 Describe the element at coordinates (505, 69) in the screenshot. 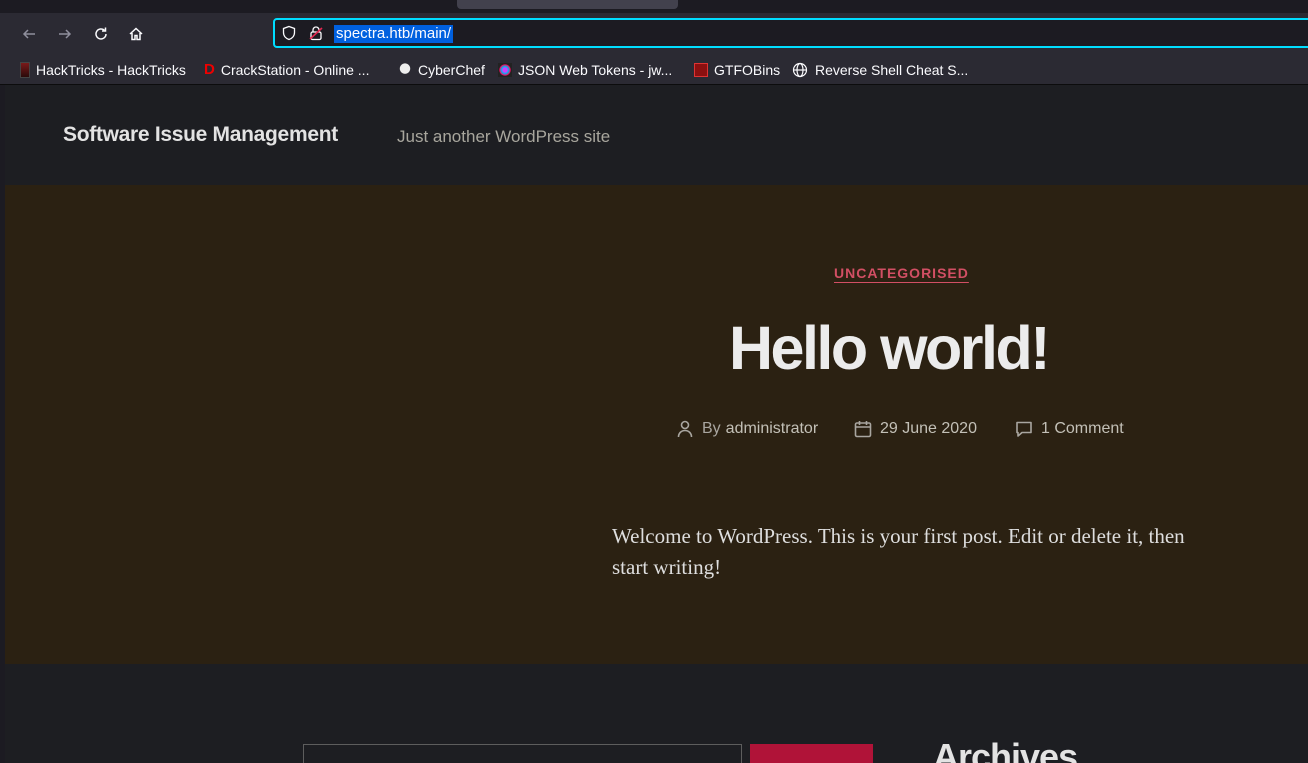

I see `jwt-icon` at that location.